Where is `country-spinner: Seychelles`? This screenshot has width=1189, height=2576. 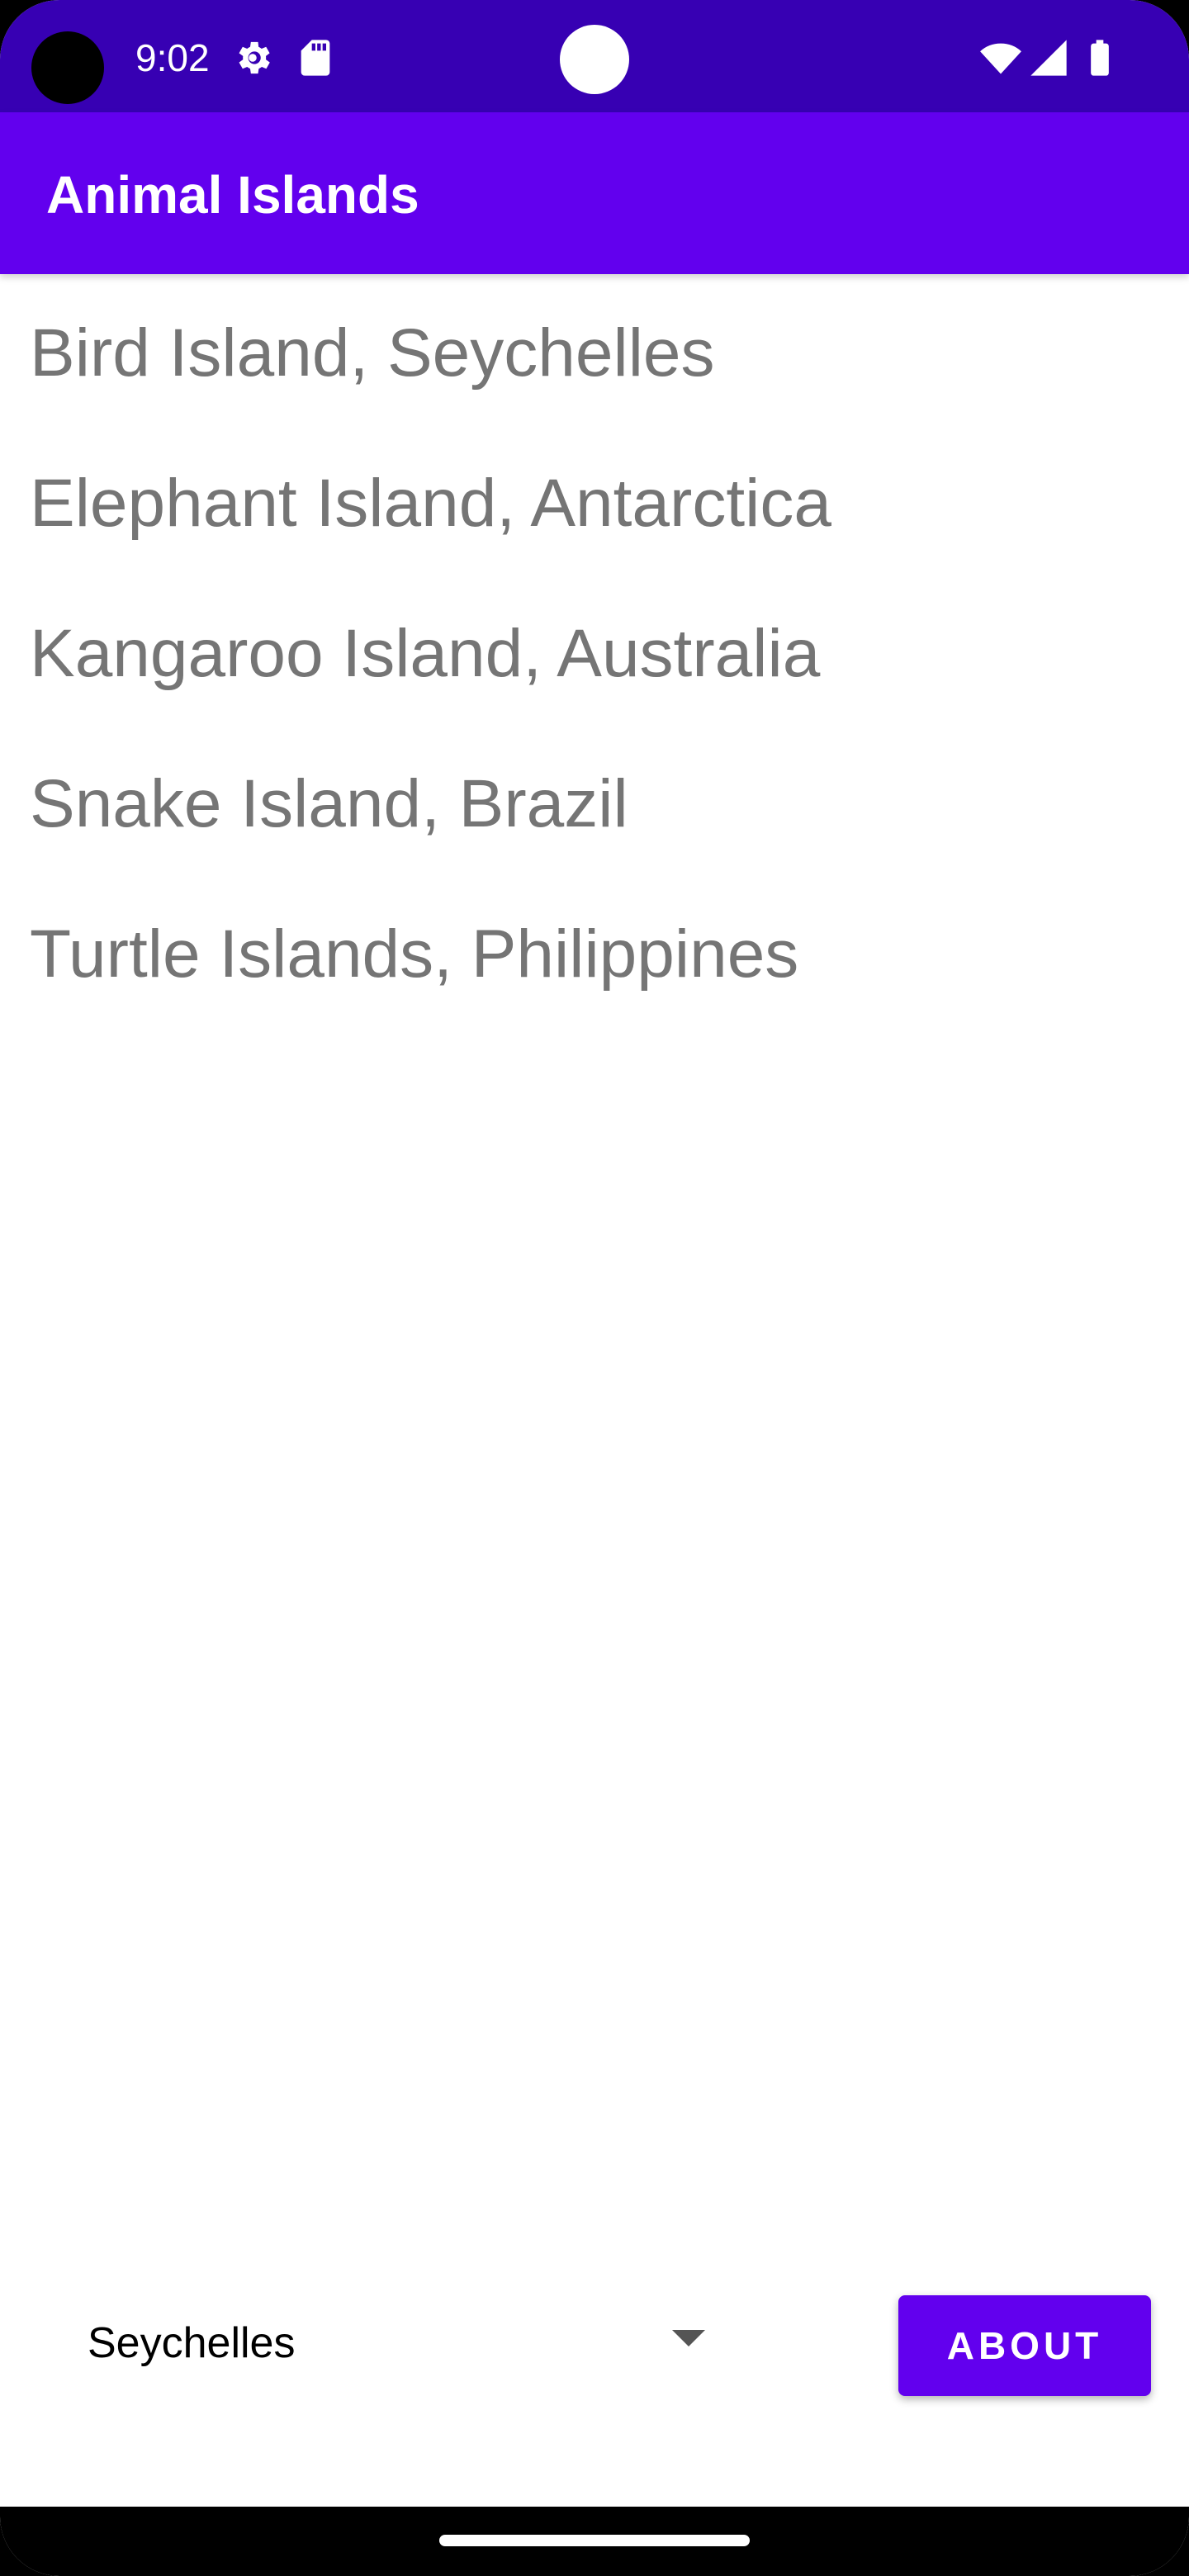 country-spinner: Seychelles is located at coordinates (396, 2341).